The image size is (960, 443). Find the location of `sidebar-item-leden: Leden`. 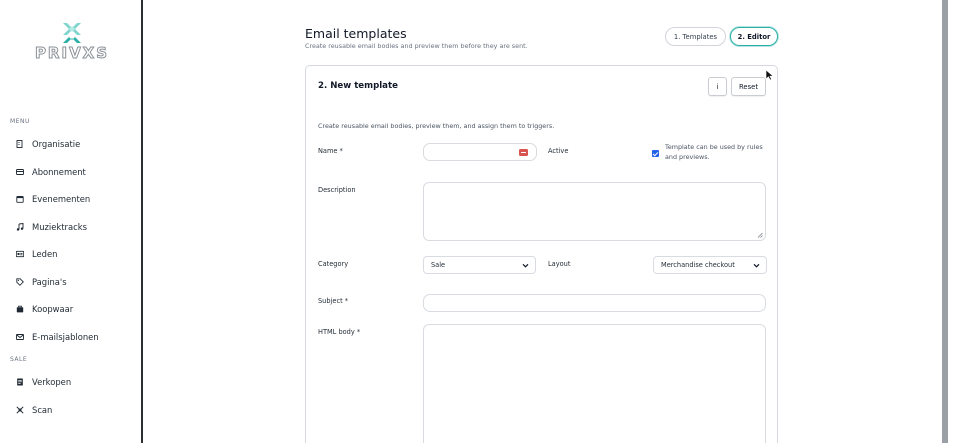

sidebar-item-leden: Leden is located at coordinates (36, 254).